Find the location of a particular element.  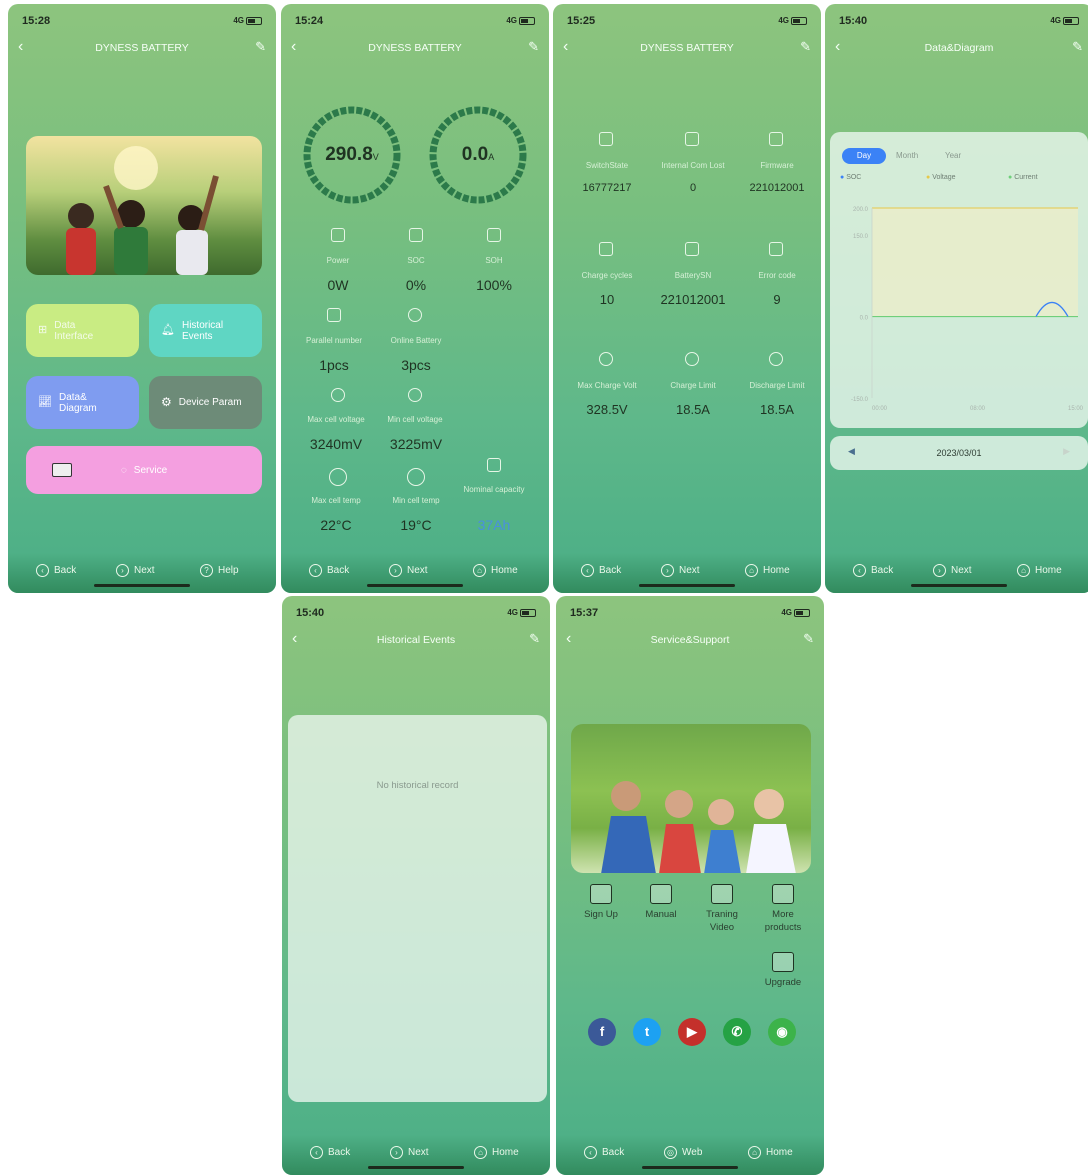

metric-value: 0% is located at coordinates (416, 285).